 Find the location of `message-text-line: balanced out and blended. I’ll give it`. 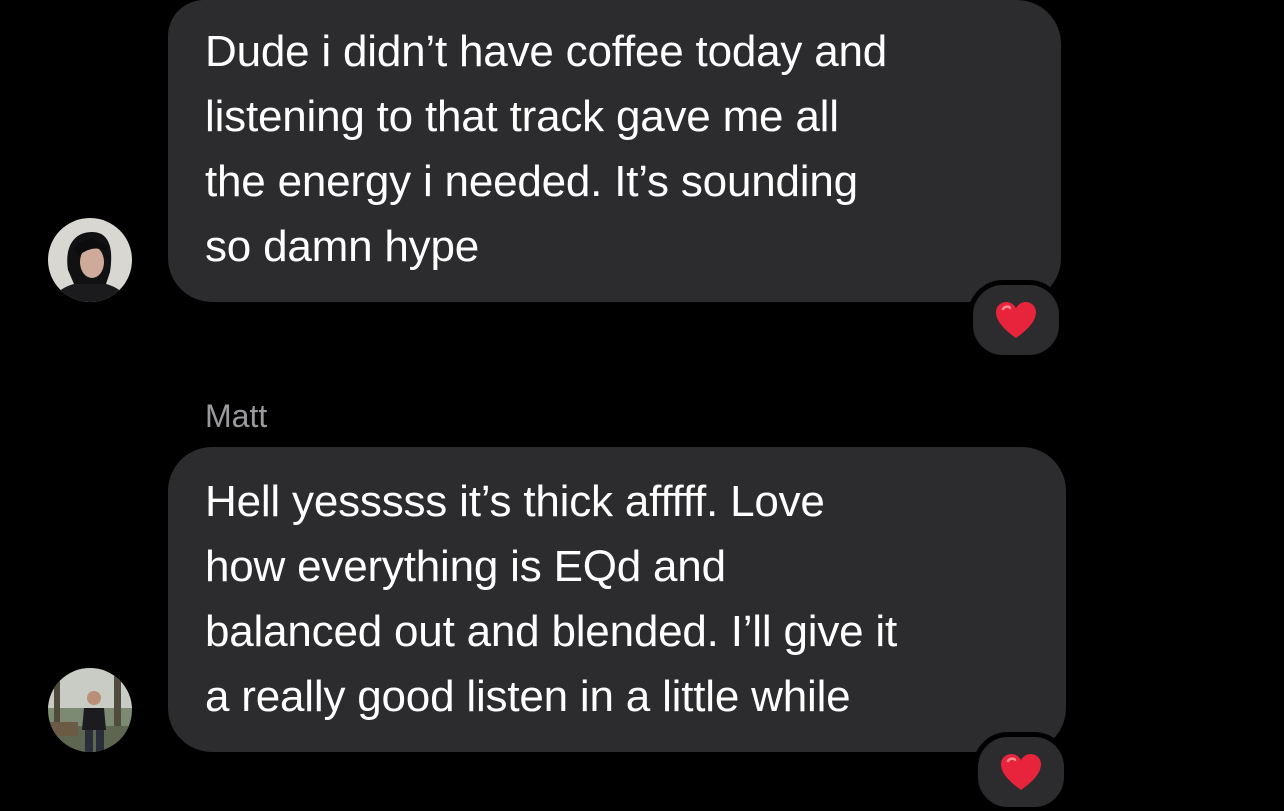

message-text-line: balanced out and blended. I’ll give it is located at coordinates (551, 631).